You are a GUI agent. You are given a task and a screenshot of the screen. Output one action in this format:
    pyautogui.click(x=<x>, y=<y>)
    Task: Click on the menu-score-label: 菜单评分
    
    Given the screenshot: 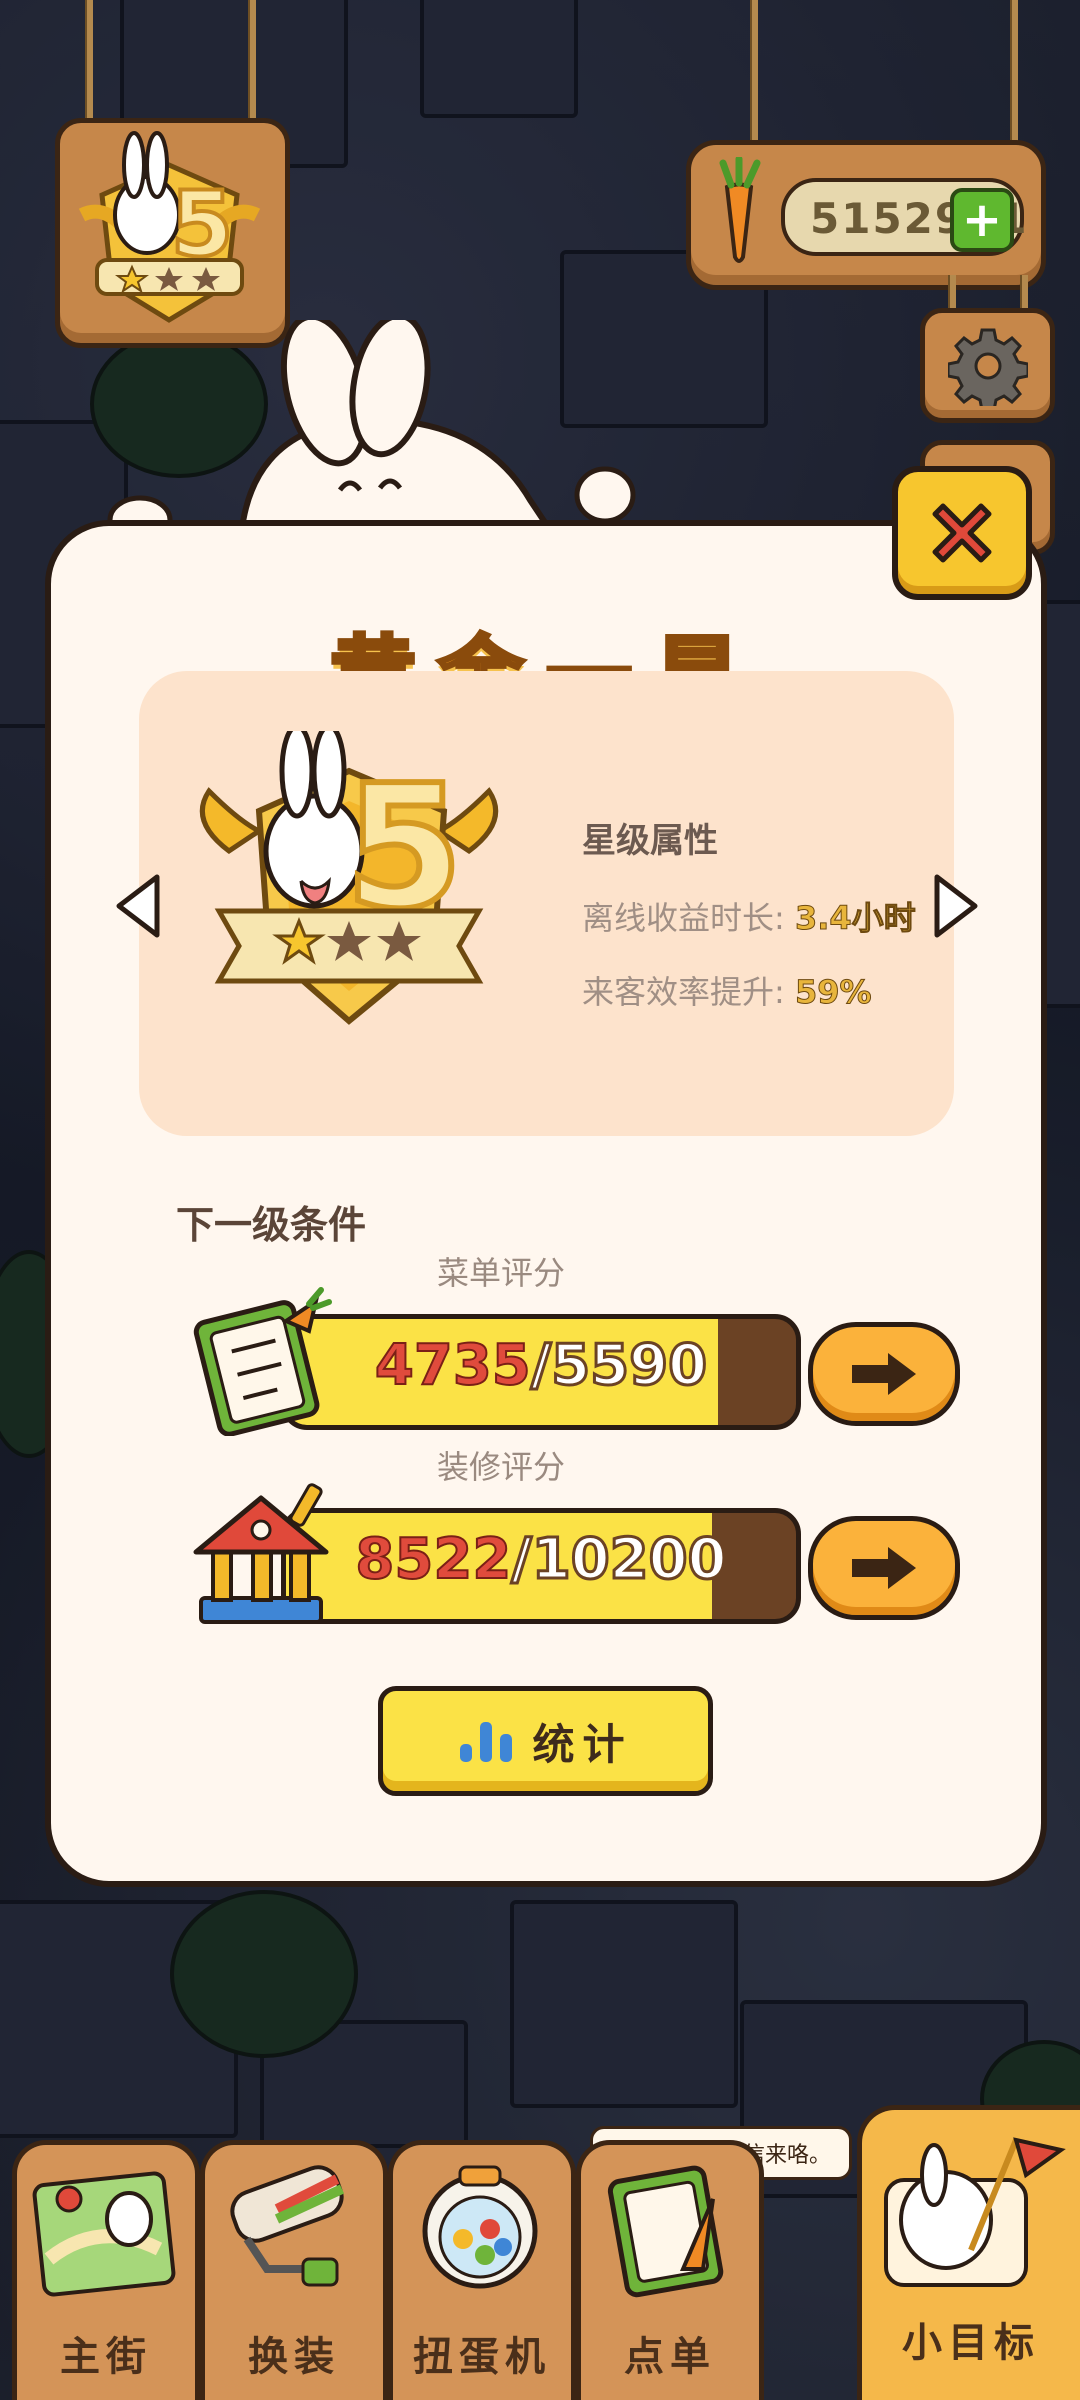 What is the action you would take?
    pyautogui.click(x=500, y=1273)
    